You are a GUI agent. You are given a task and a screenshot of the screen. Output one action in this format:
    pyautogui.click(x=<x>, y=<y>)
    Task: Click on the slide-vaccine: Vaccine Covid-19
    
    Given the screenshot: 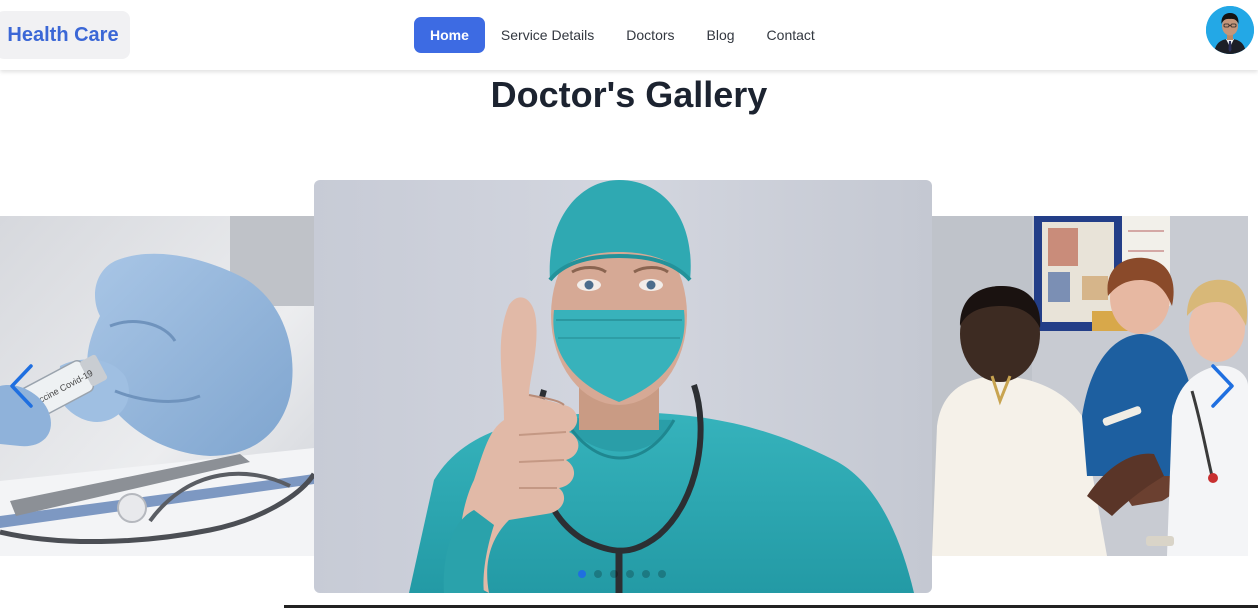 What is the action you would take?
    pyautogui.click(x=157, y=386)
    